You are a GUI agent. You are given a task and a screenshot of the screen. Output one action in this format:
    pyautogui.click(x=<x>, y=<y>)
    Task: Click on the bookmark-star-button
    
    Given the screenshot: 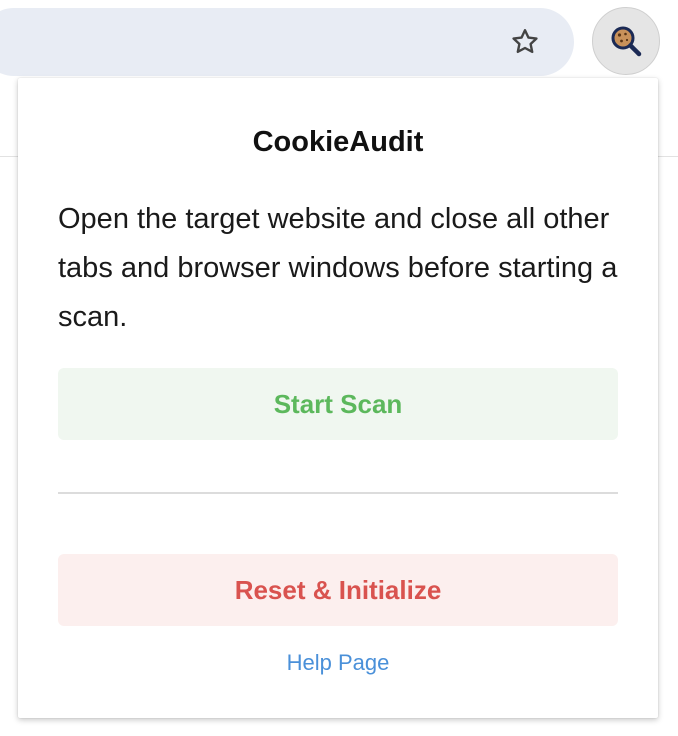 What is the action you would take?
    pyautogui.click(x=525, y=42)
    